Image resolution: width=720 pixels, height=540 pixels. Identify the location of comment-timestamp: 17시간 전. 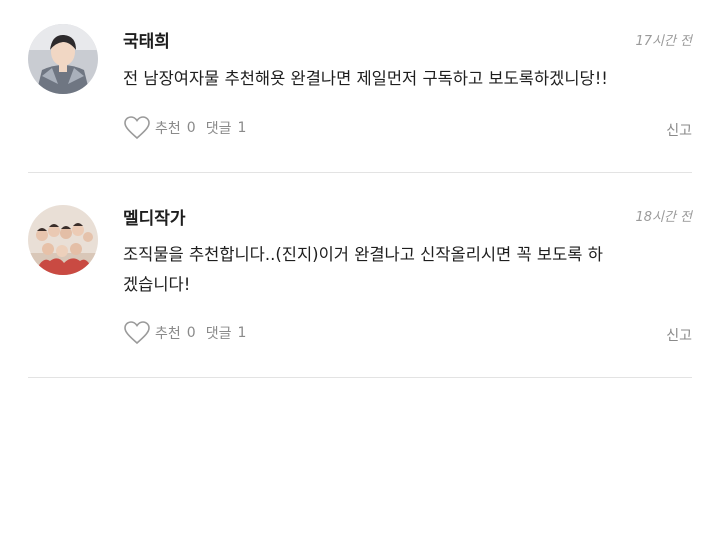
(663, 41).